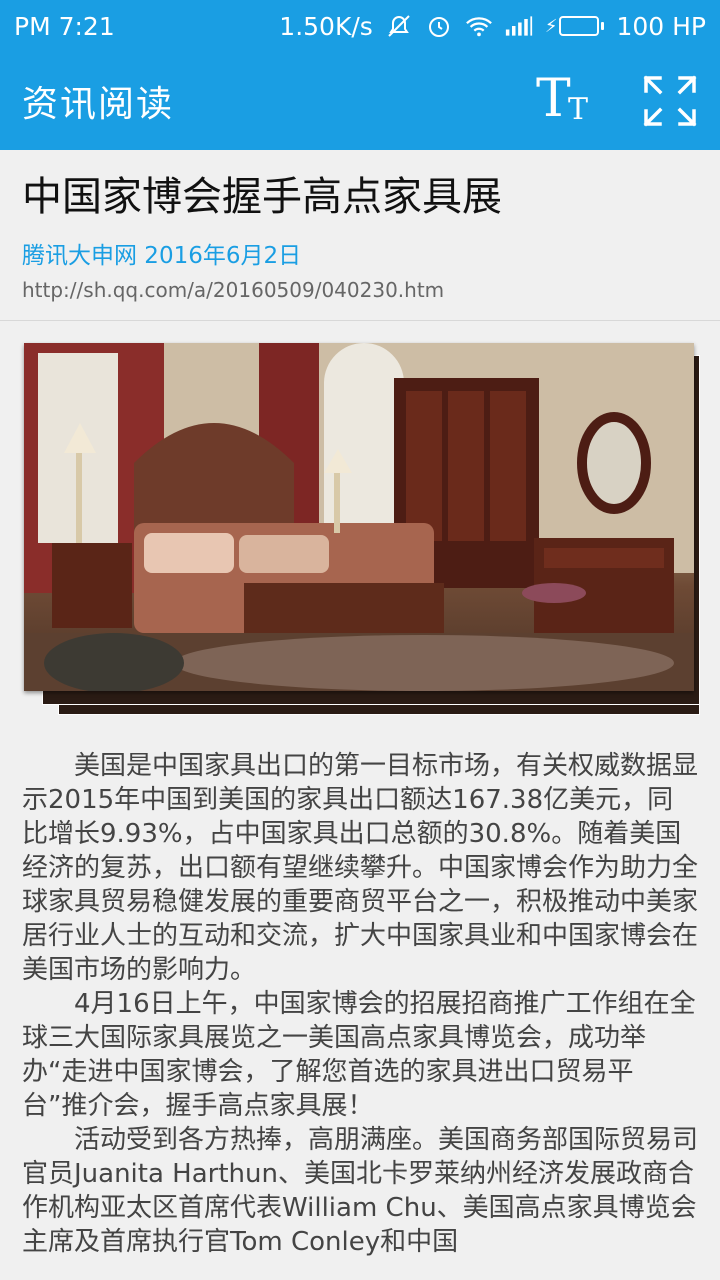 This screenshot has width=720, height=1280. I want to click on article-url: http://sh.qq.com/a/20160509/040230.htm, so click(360, 290).